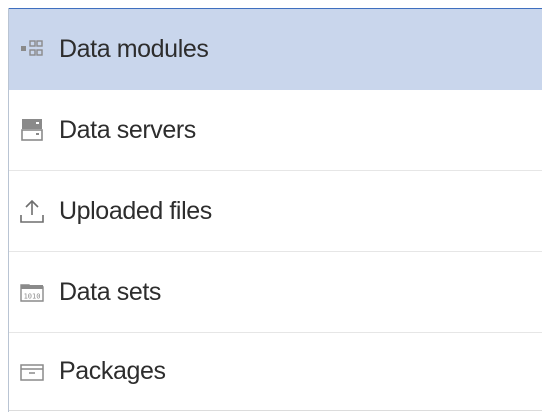 This screenshot has width=542, height=412. I want to click on nav-item-label: Uploaded files, so click(135, 210).